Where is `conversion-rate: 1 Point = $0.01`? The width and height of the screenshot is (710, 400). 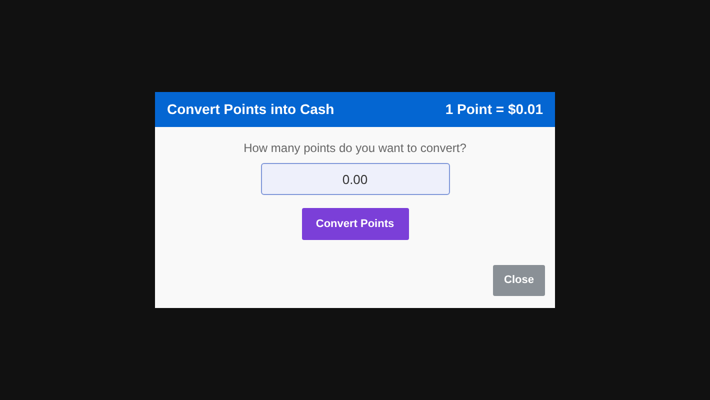 conversion-rate: 1 Point = $0.01 is located at coordinates (494, 109).